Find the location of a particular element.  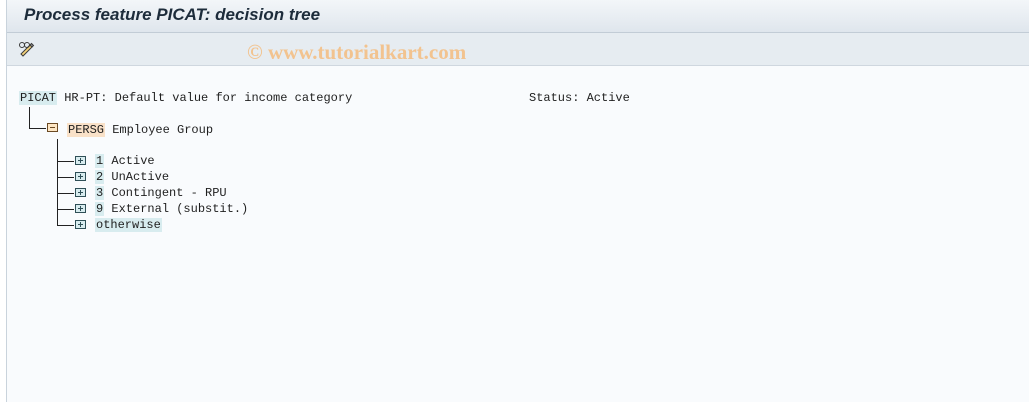

decision-key: PERSG is located at coordinates (86, 130).